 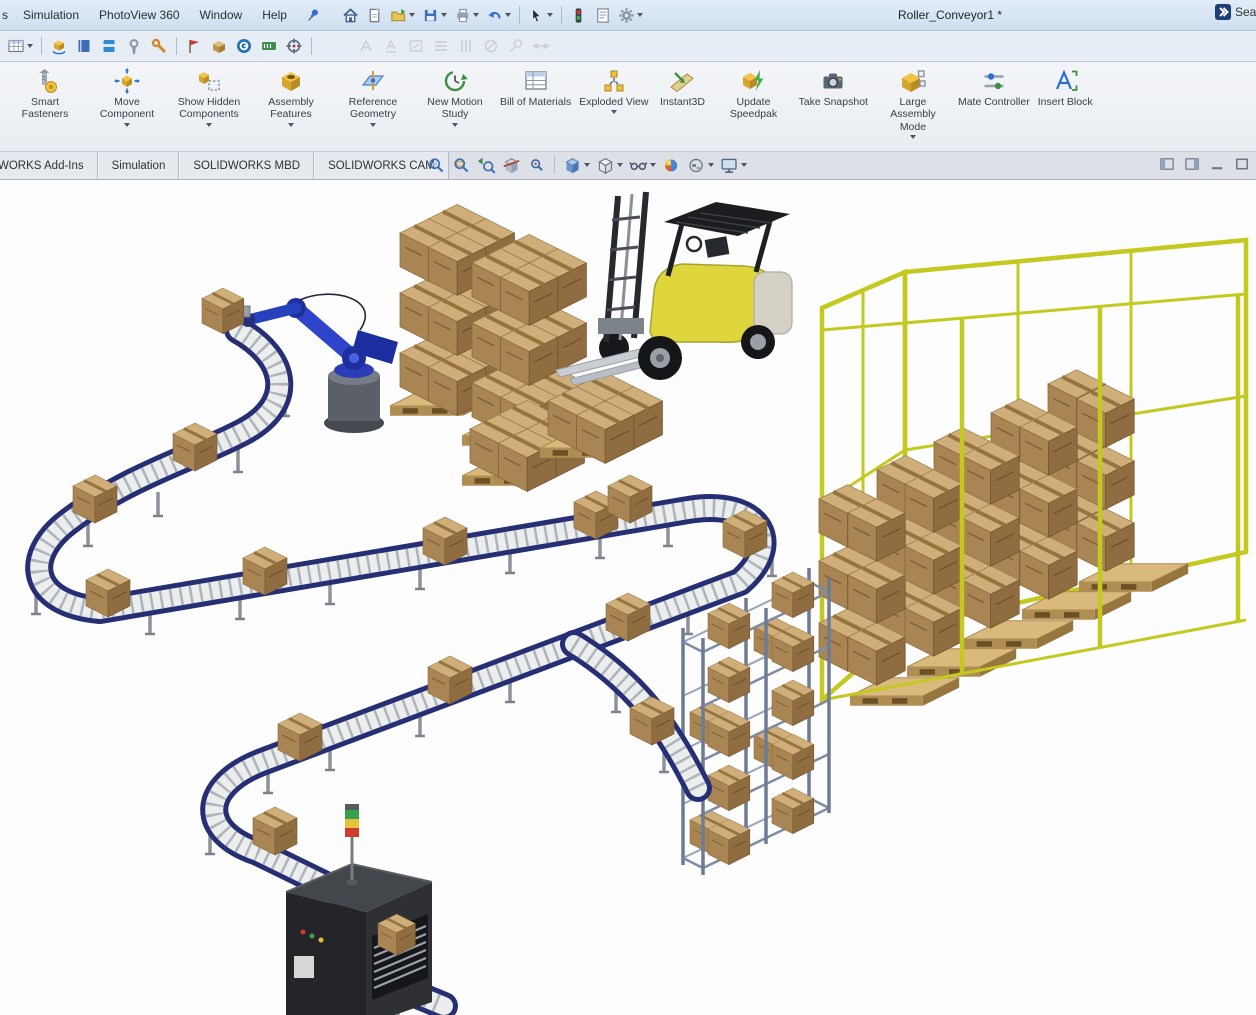 I want to click on ribbon-label: Large Assembly Mode, so click(x=913, y=114).